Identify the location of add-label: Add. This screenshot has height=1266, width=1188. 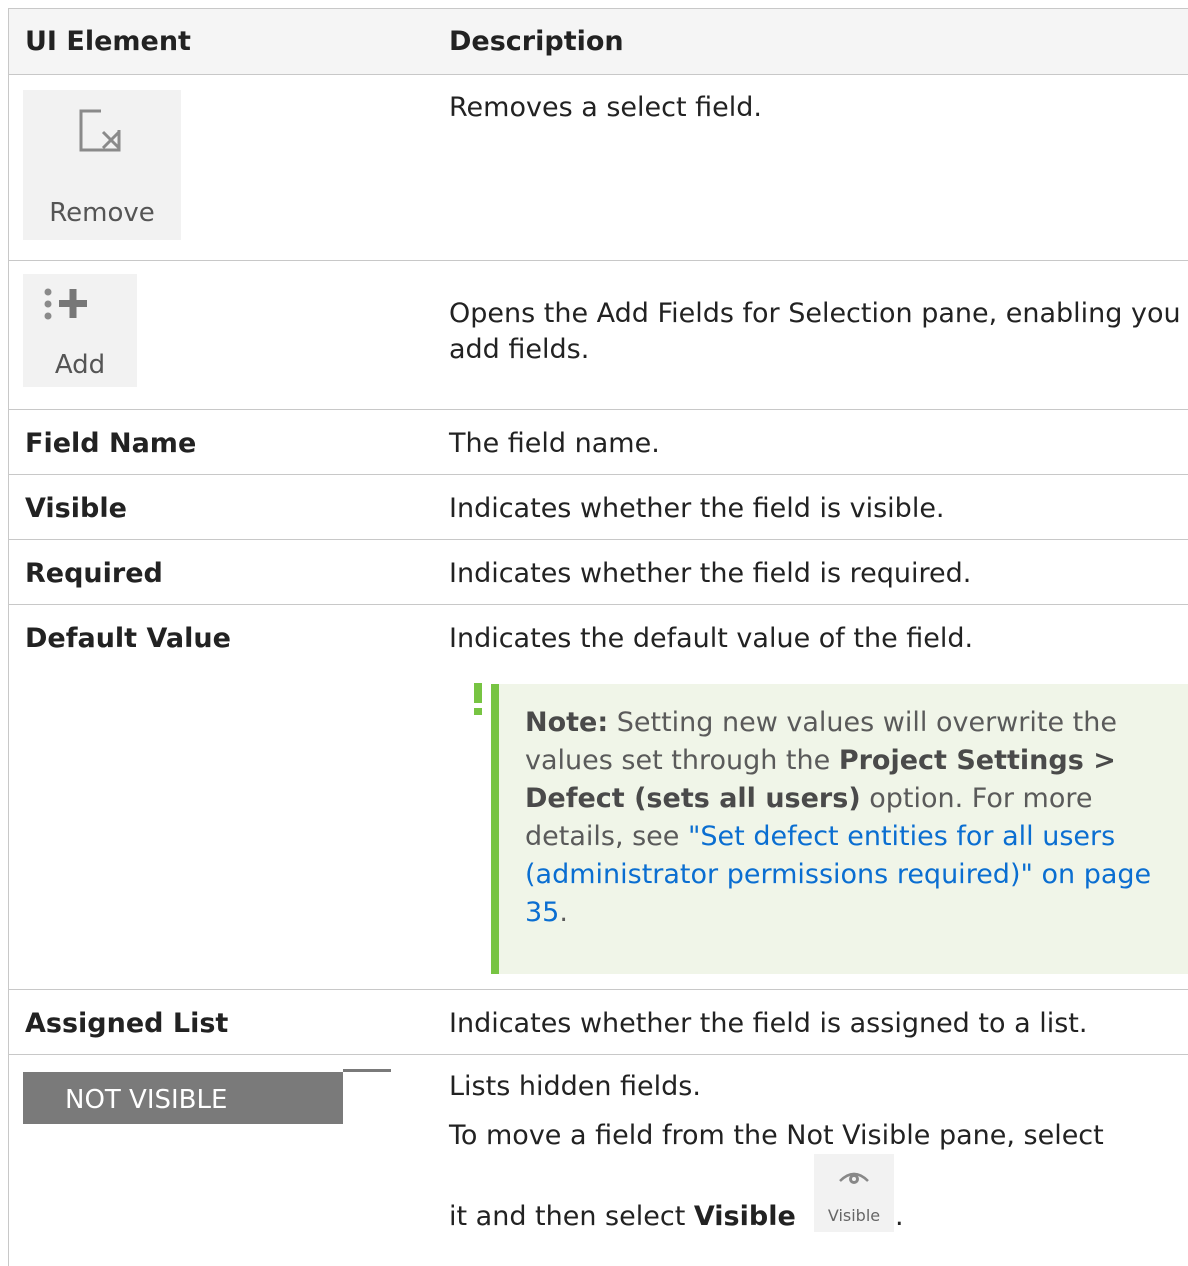
(80, 365).